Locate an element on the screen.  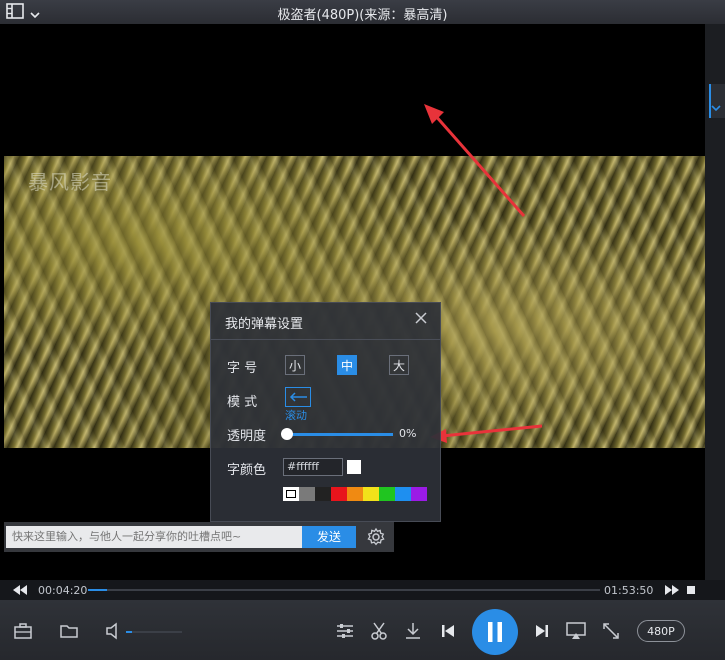
close-icon is located at coordinates (421, 318).